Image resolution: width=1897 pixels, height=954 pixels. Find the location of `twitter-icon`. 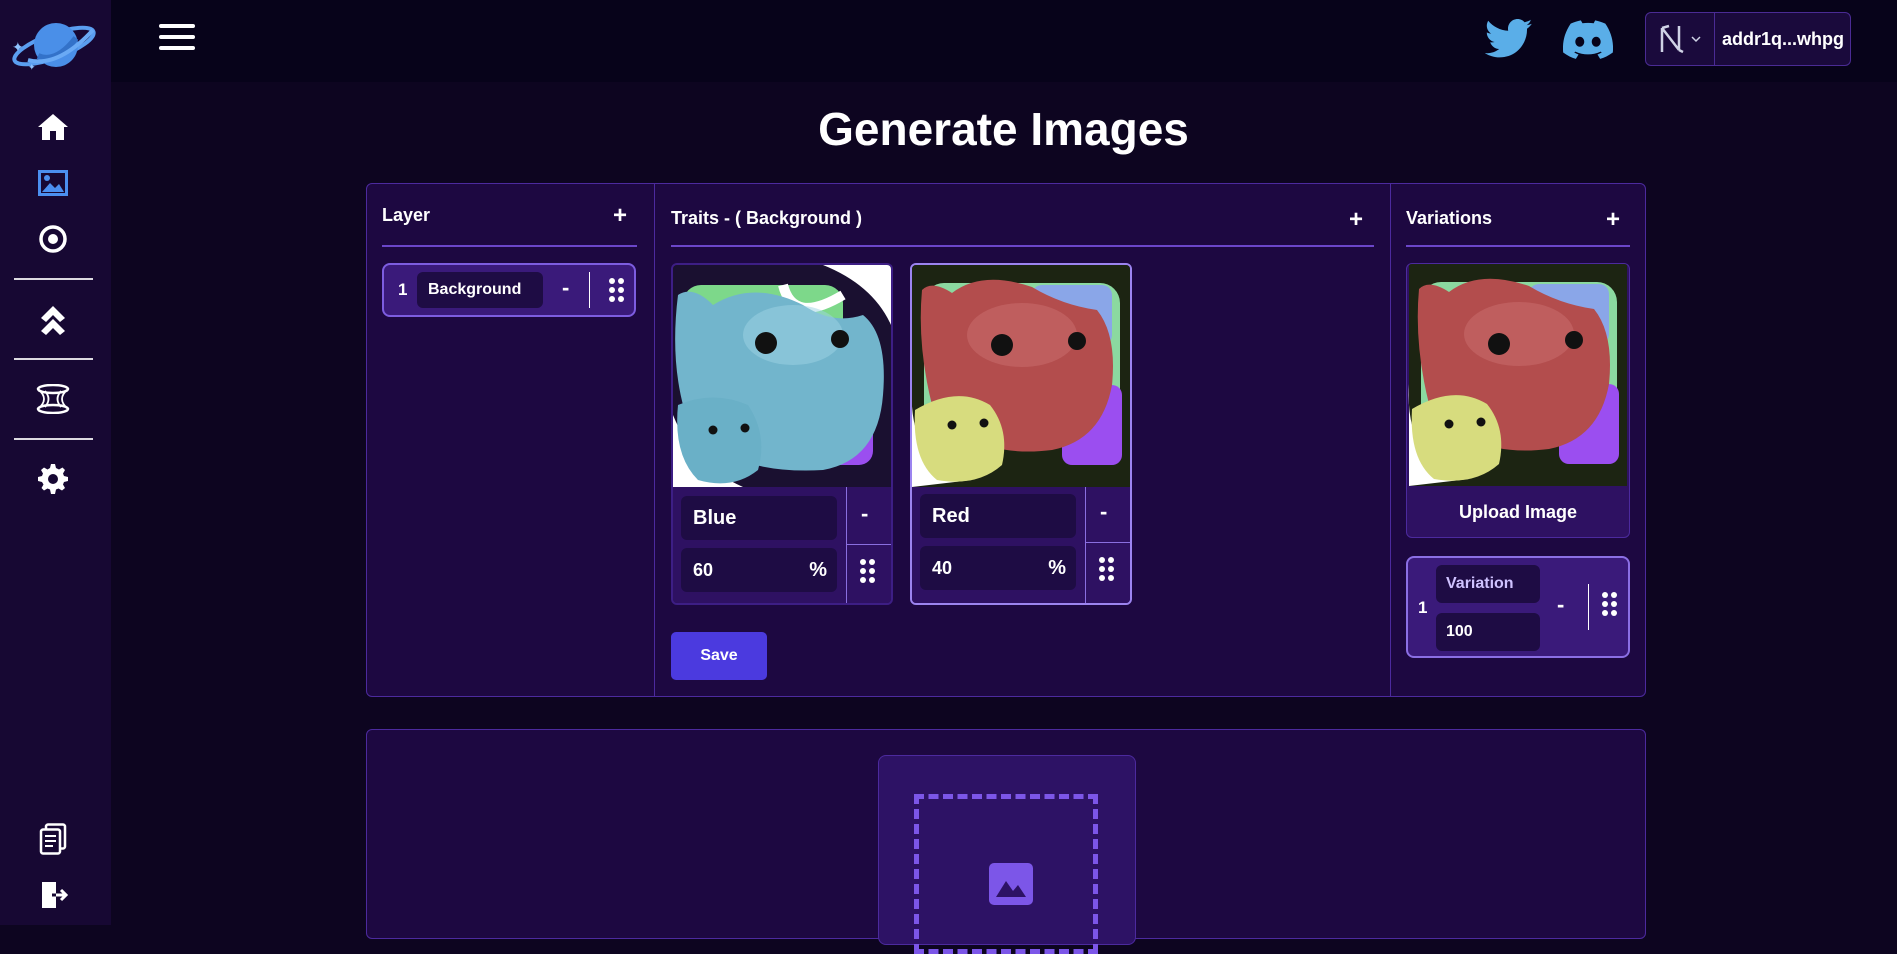

twitter-icon is located at coordinates (1509, 39).